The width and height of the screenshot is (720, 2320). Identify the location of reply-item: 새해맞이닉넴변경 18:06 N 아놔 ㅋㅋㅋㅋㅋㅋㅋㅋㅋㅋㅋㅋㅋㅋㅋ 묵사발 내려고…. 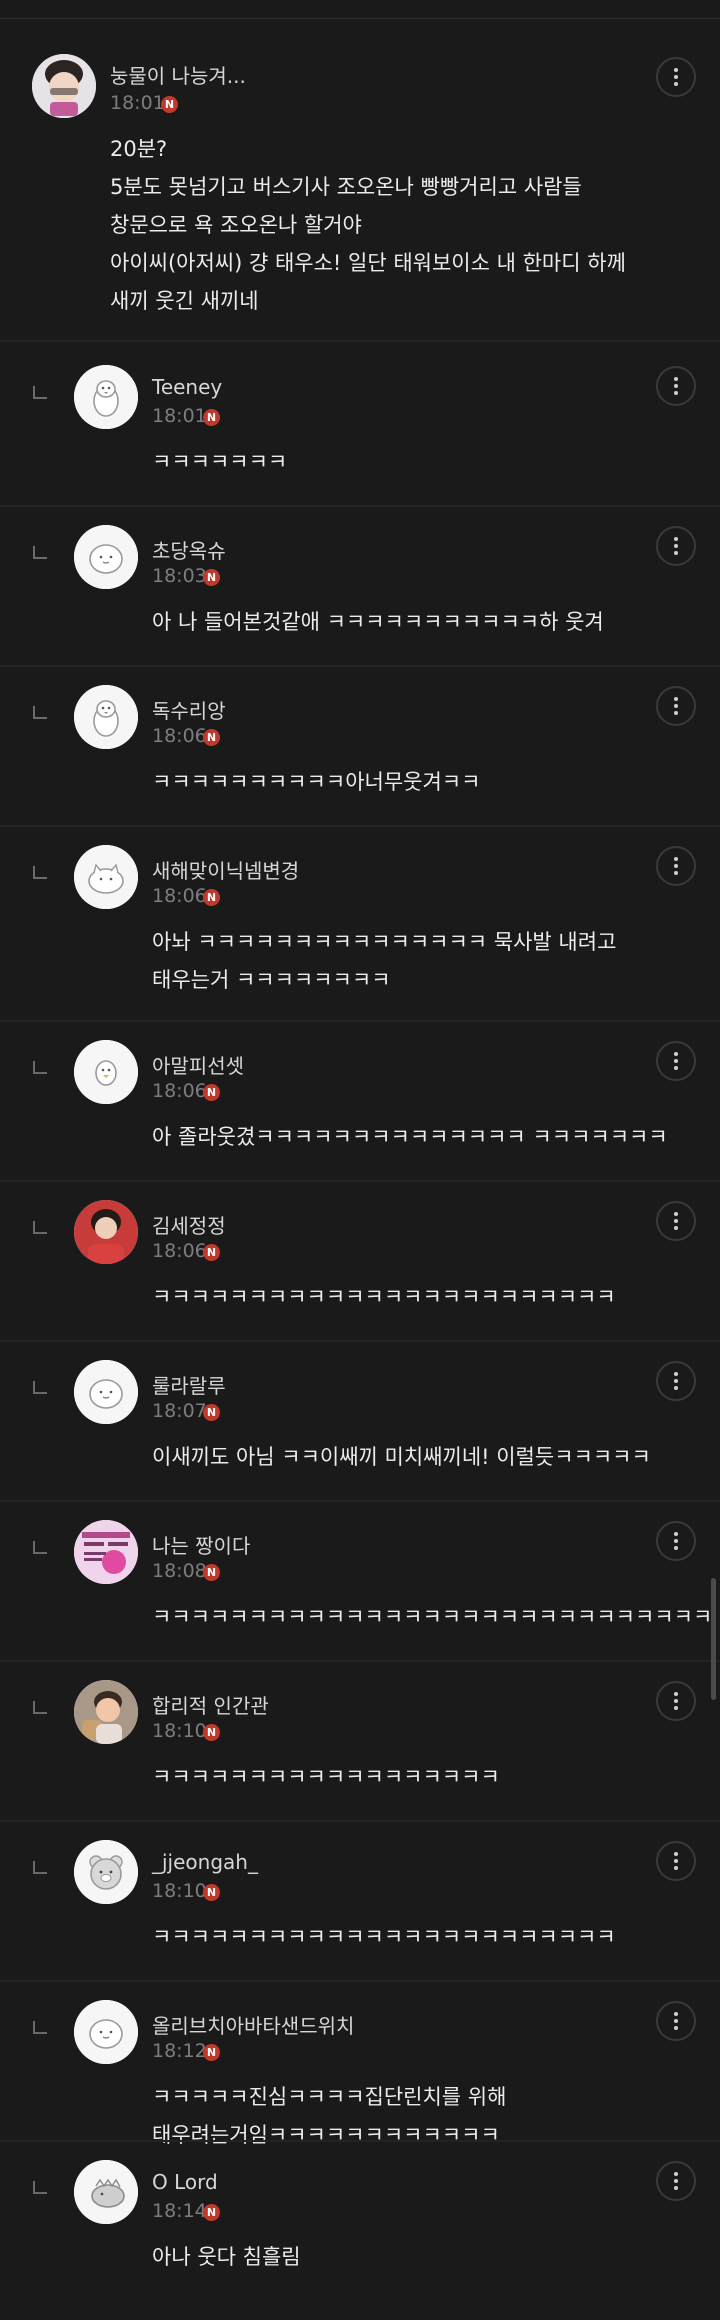
(360, 922).